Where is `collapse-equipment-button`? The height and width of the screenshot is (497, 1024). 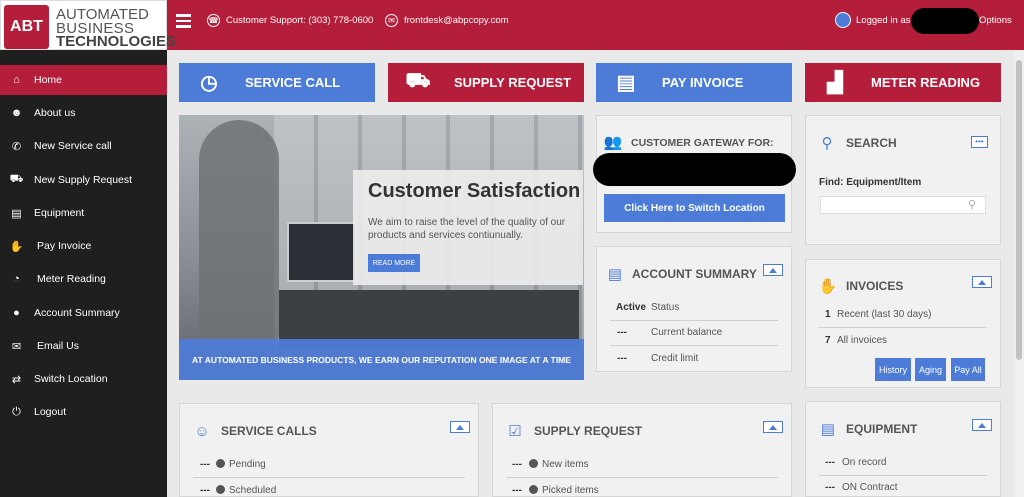
collapse-equipment-button is located at coordinates (982, 425).